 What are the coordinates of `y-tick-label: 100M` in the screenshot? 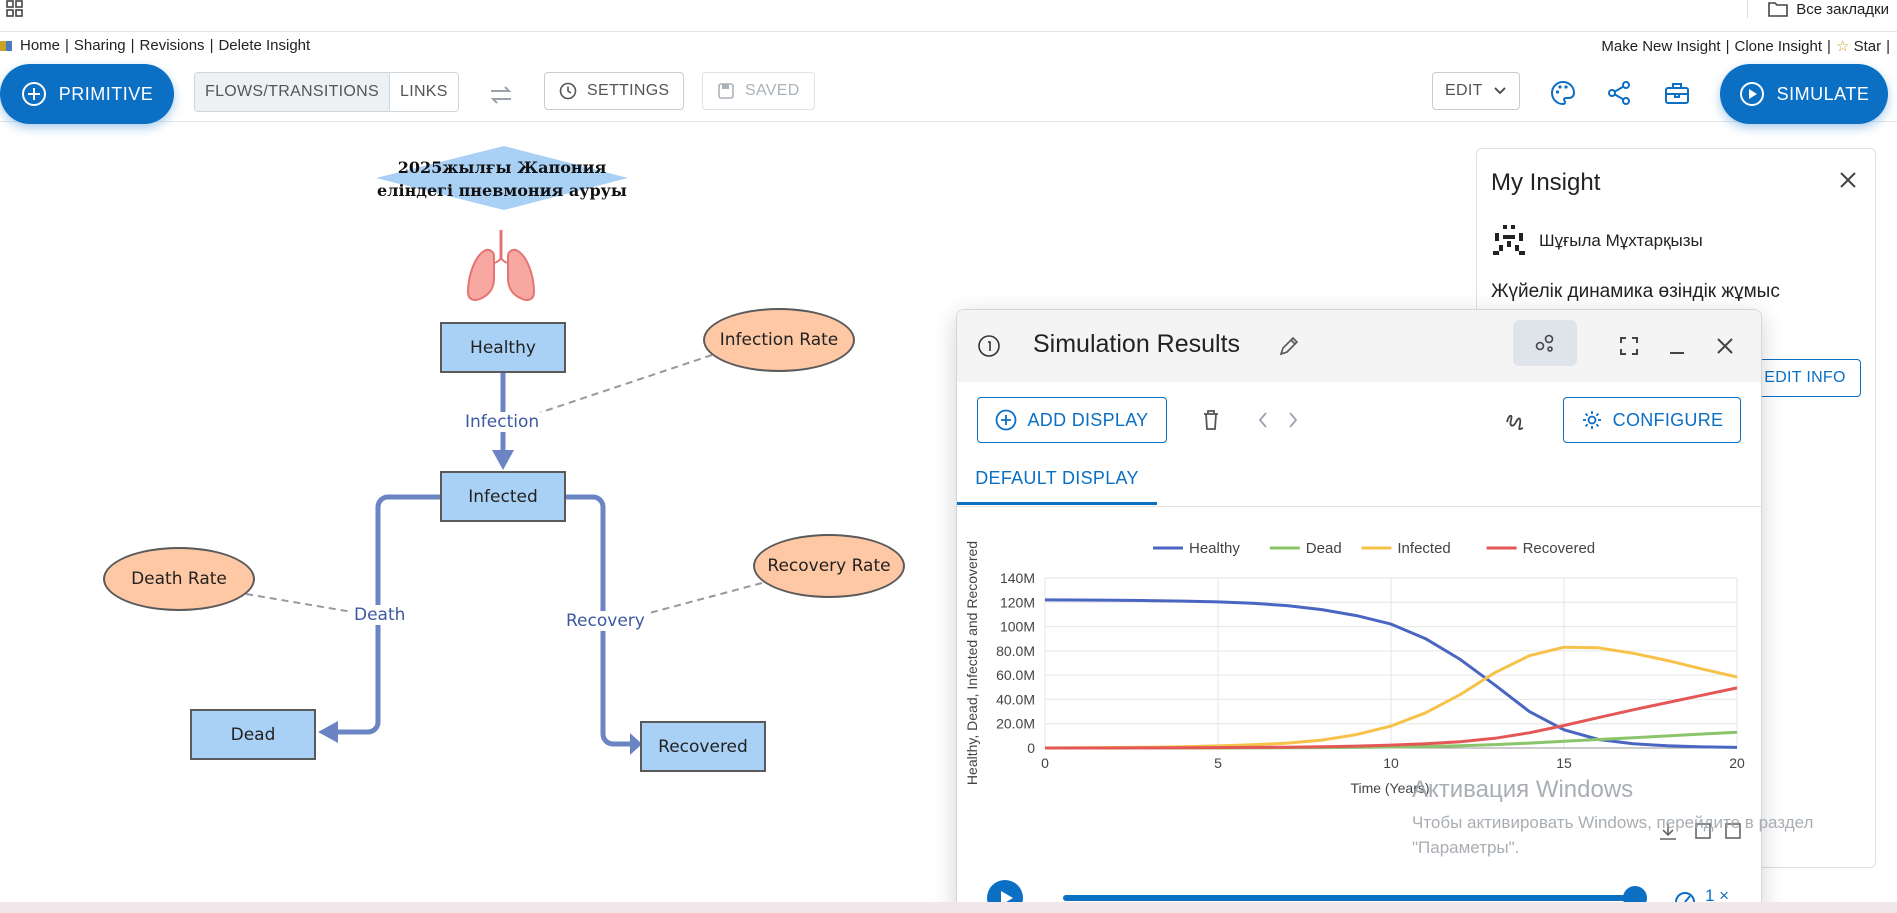 It's located at (1017, 627).